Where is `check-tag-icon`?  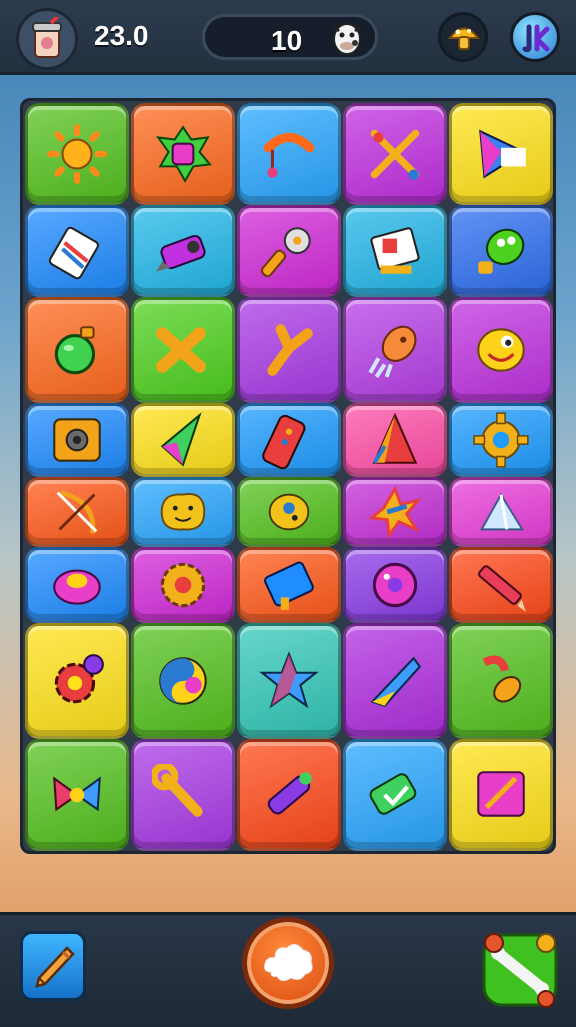
check-tag-icon is located at coordinates (393, 794).